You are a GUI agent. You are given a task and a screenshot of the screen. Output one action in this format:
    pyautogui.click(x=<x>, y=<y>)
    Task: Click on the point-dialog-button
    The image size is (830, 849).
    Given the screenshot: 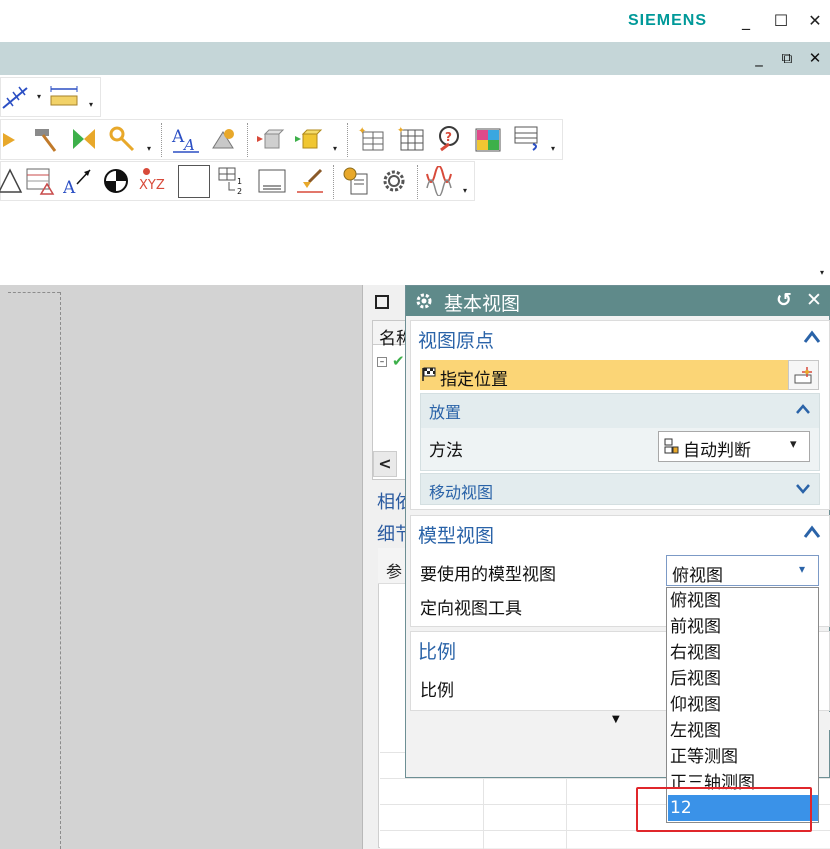 What is the action you would take?
    pyautogui.click(x=803, y=375)
    